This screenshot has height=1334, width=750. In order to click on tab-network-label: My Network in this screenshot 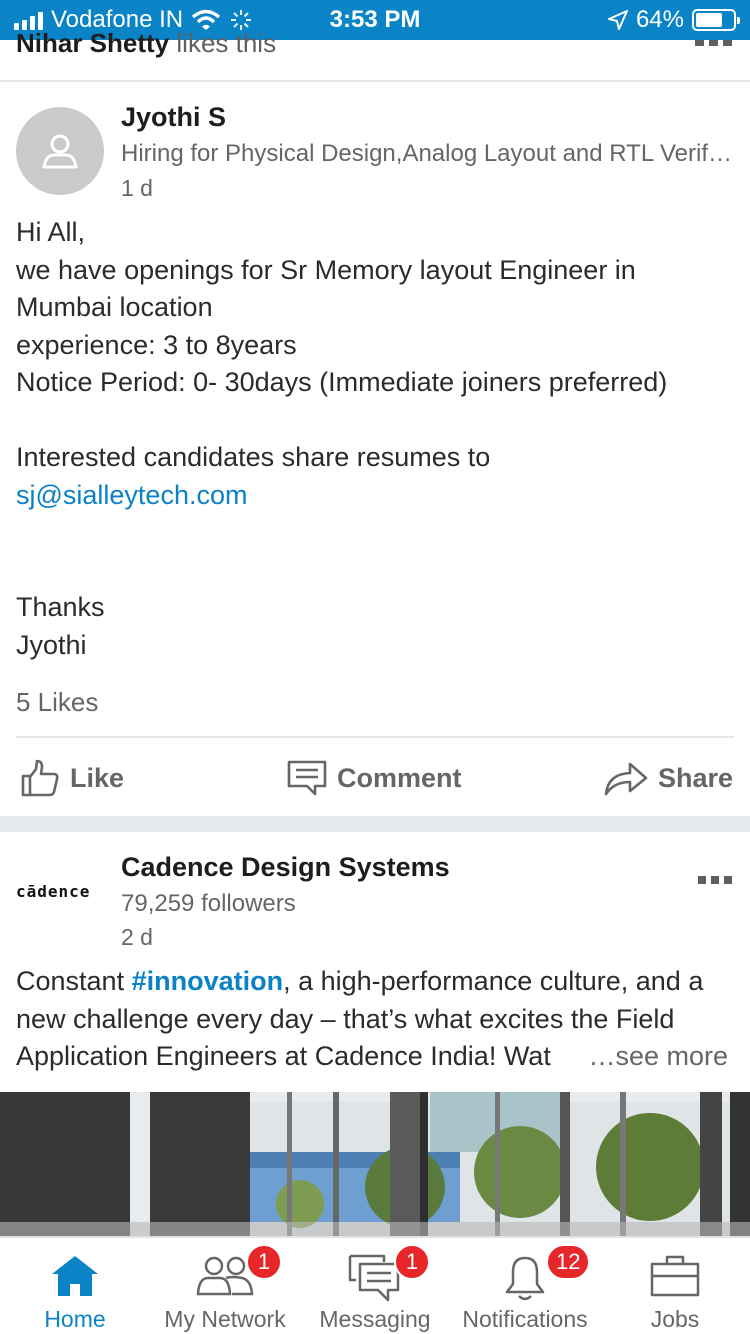, I will do `click(225, 1319)`.